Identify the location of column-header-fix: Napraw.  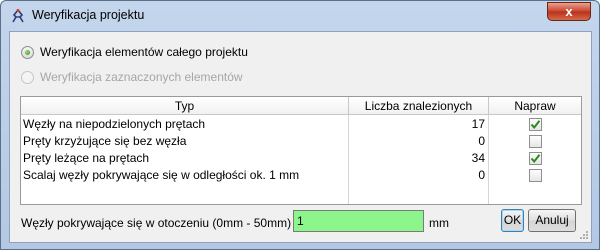
(535, 106).